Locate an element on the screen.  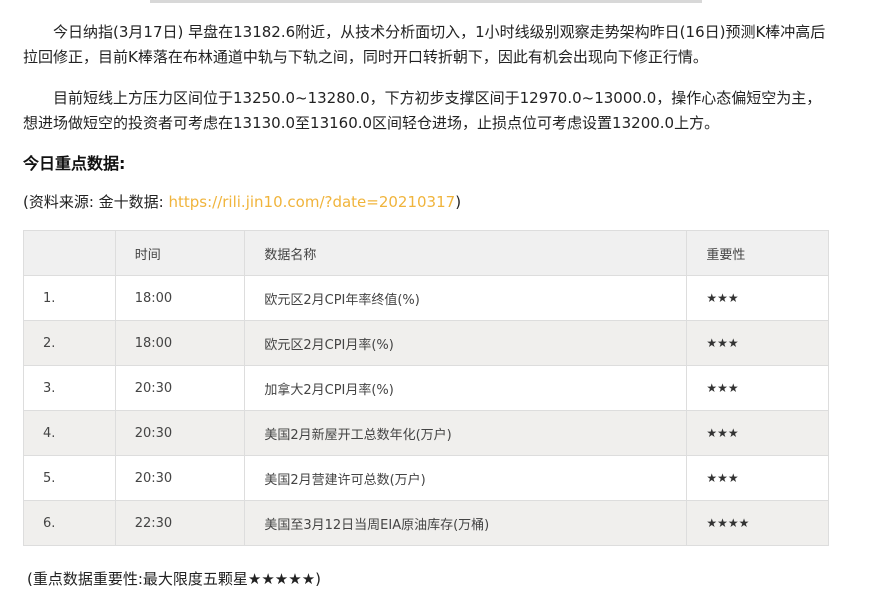
row-name: 美国2月新屋开工总数年化(万户) is located at coordinates (466, 433).